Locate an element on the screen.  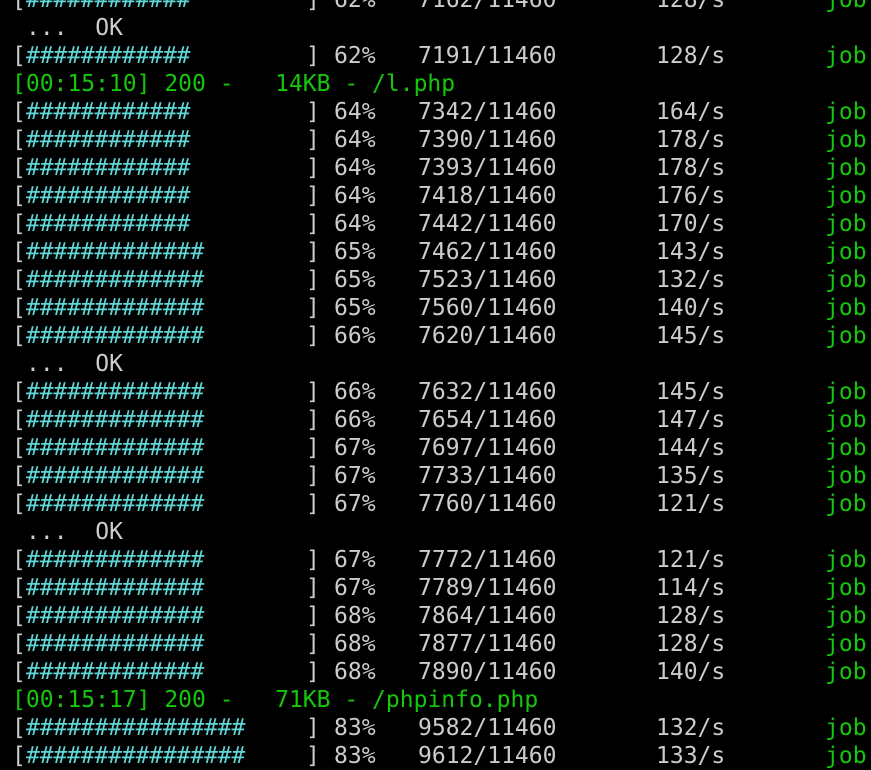
progress-line: [############] 64% 7342/11460 164/s job is located at coordinates (435, 112).